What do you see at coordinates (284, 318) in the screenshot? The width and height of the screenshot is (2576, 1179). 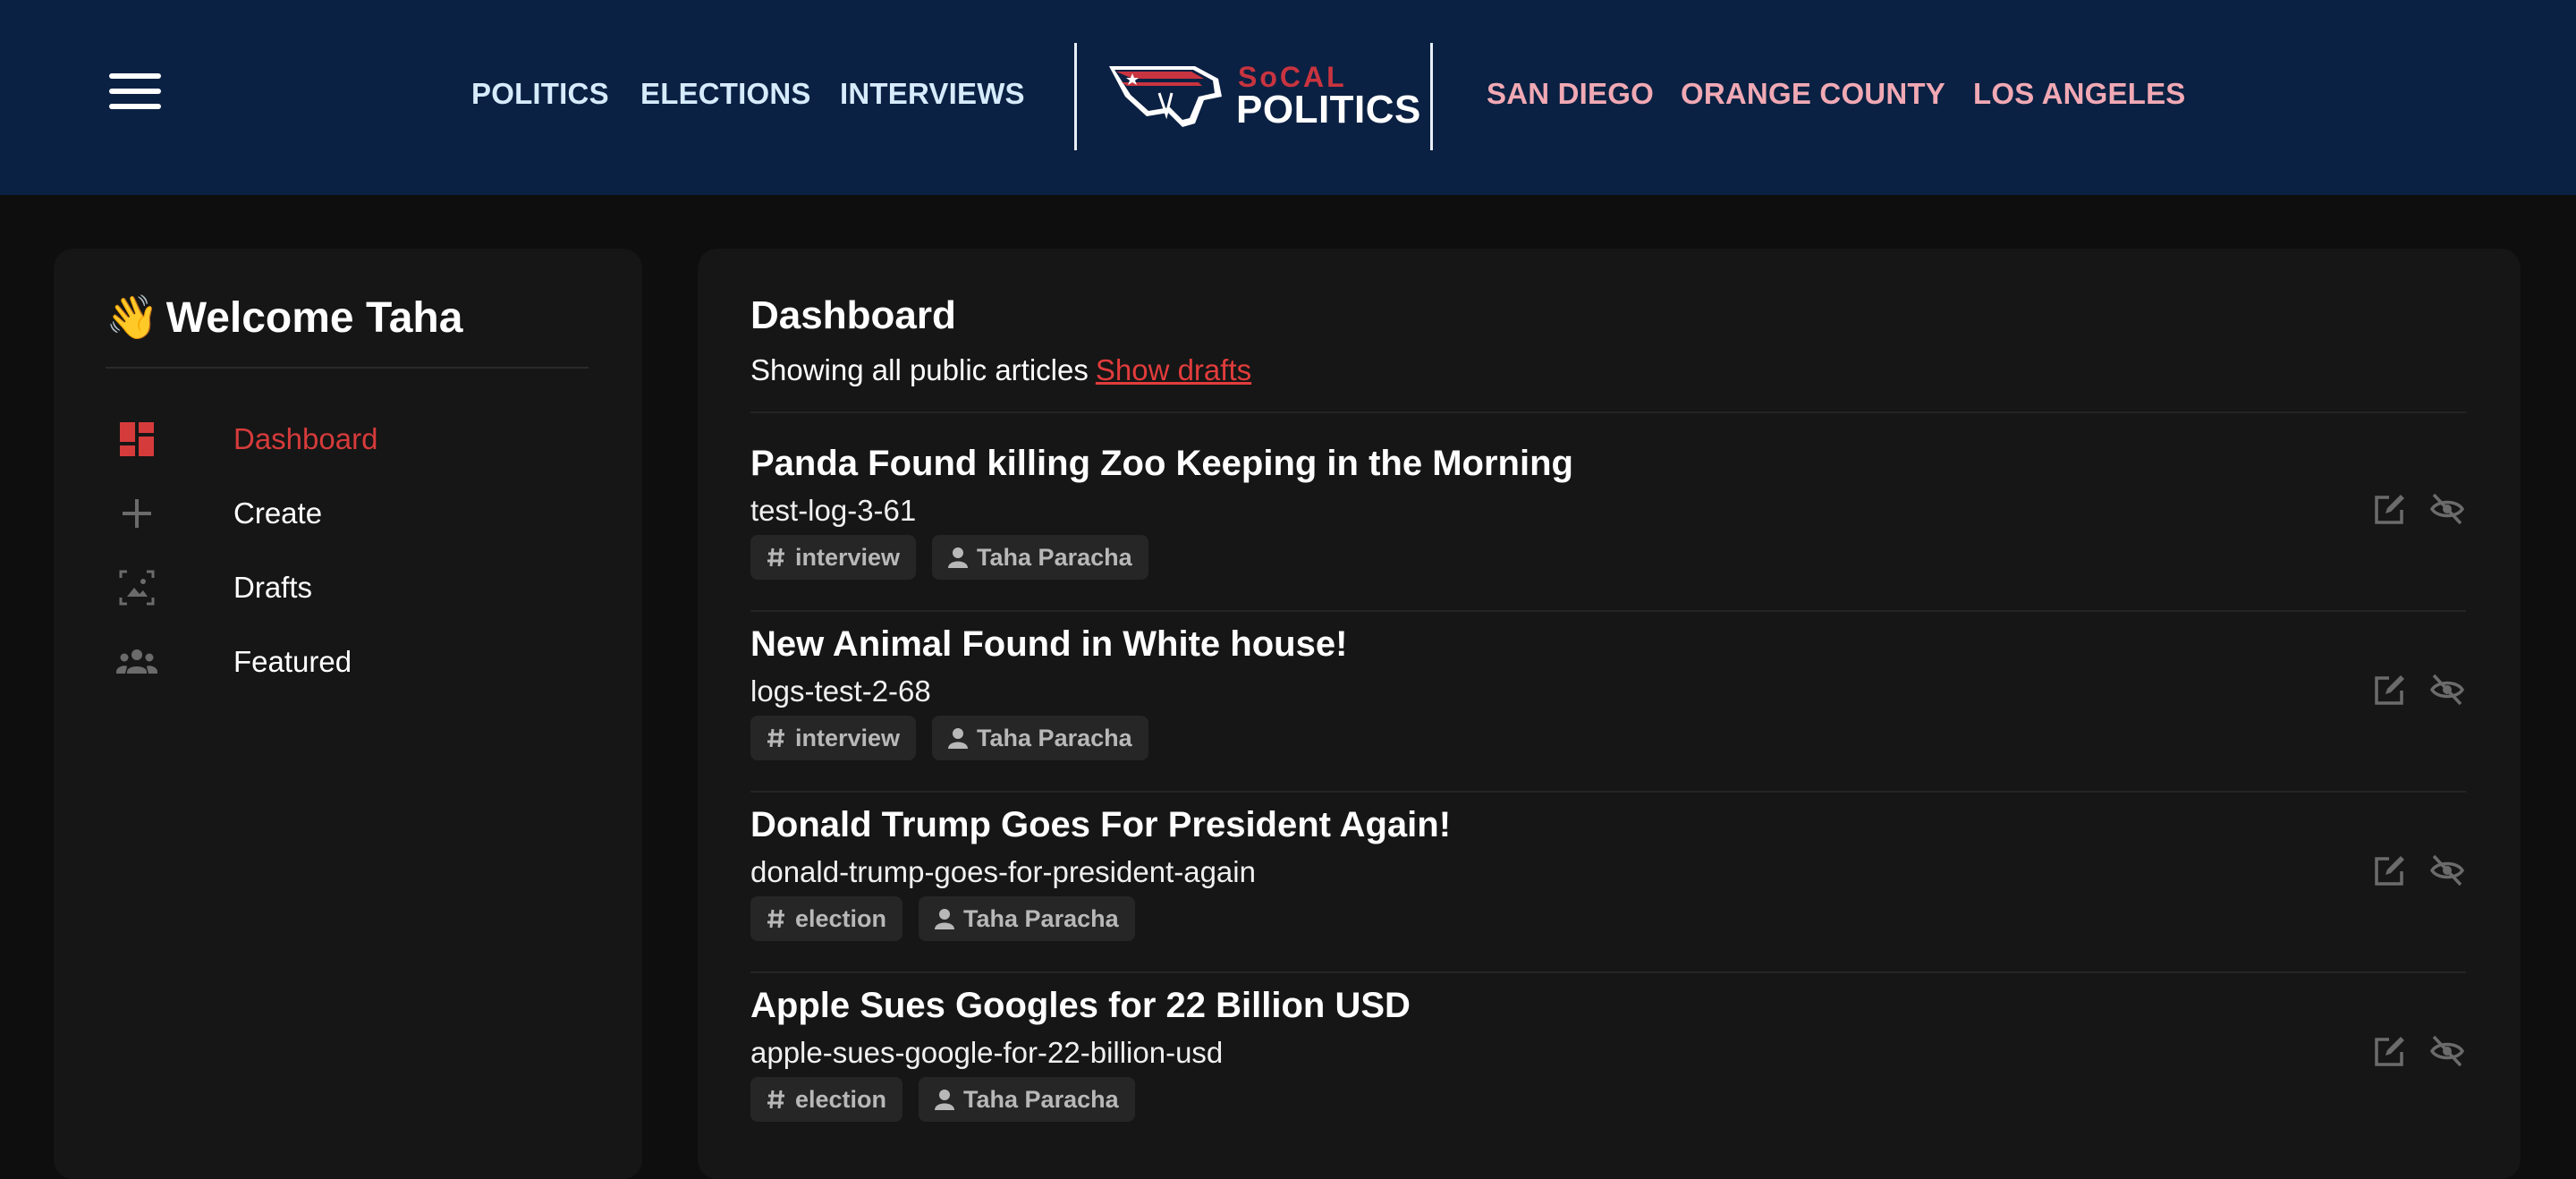 I see `welcome-heading: 👋 Welcome Taha` at bounding box center [284, 318].